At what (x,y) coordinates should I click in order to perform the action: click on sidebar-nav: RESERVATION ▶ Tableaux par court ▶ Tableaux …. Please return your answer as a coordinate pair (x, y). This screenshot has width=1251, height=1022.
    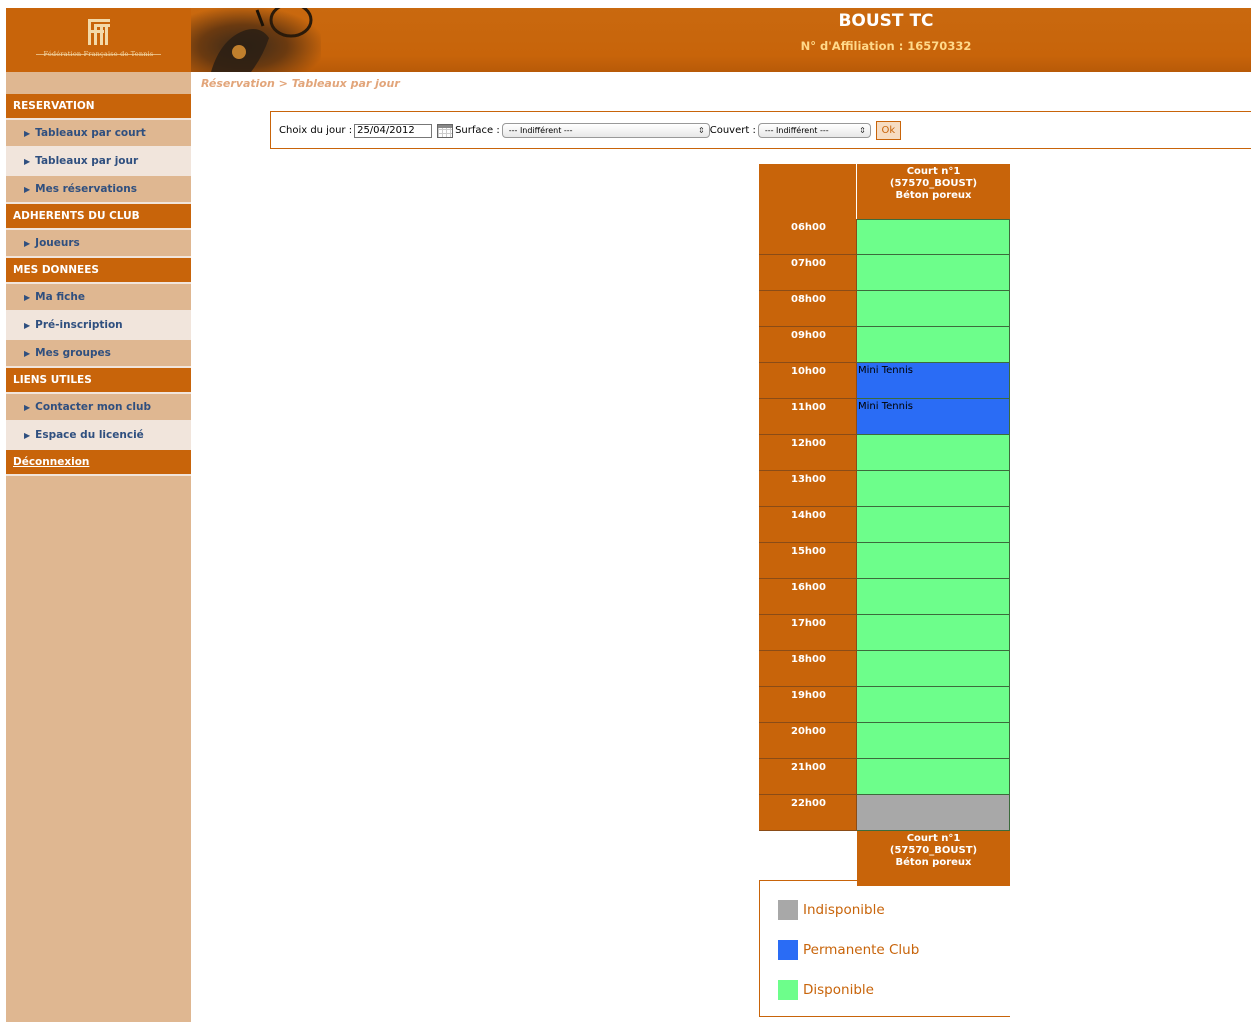
    Looking at the image, I should click on (98, 547).